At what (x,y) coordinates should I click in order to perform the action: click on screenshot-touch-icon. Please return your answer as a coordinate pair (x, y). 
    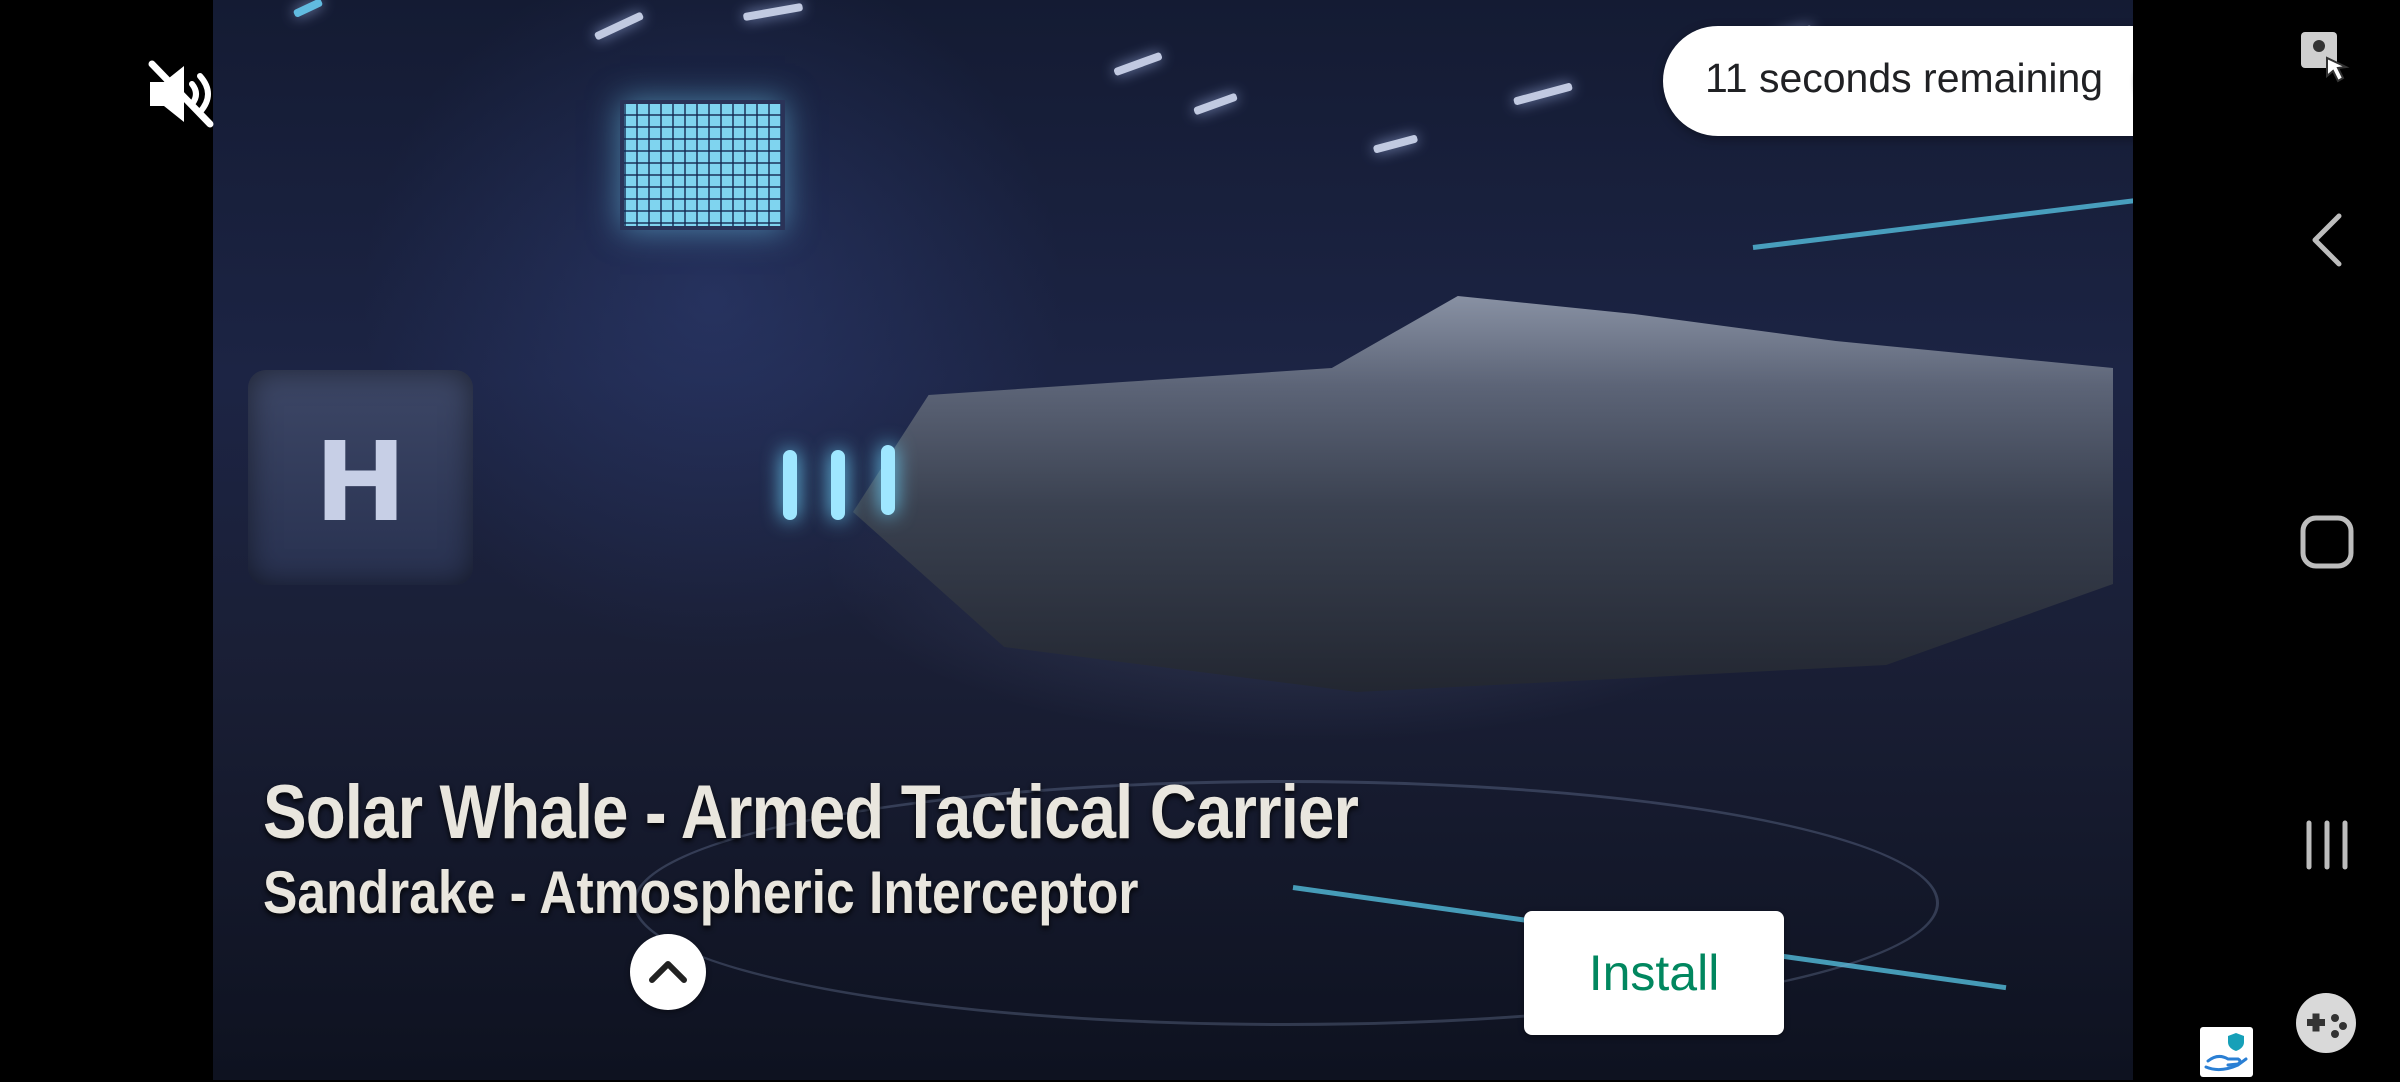
    Looking at the image, I should click on (2325, 57).